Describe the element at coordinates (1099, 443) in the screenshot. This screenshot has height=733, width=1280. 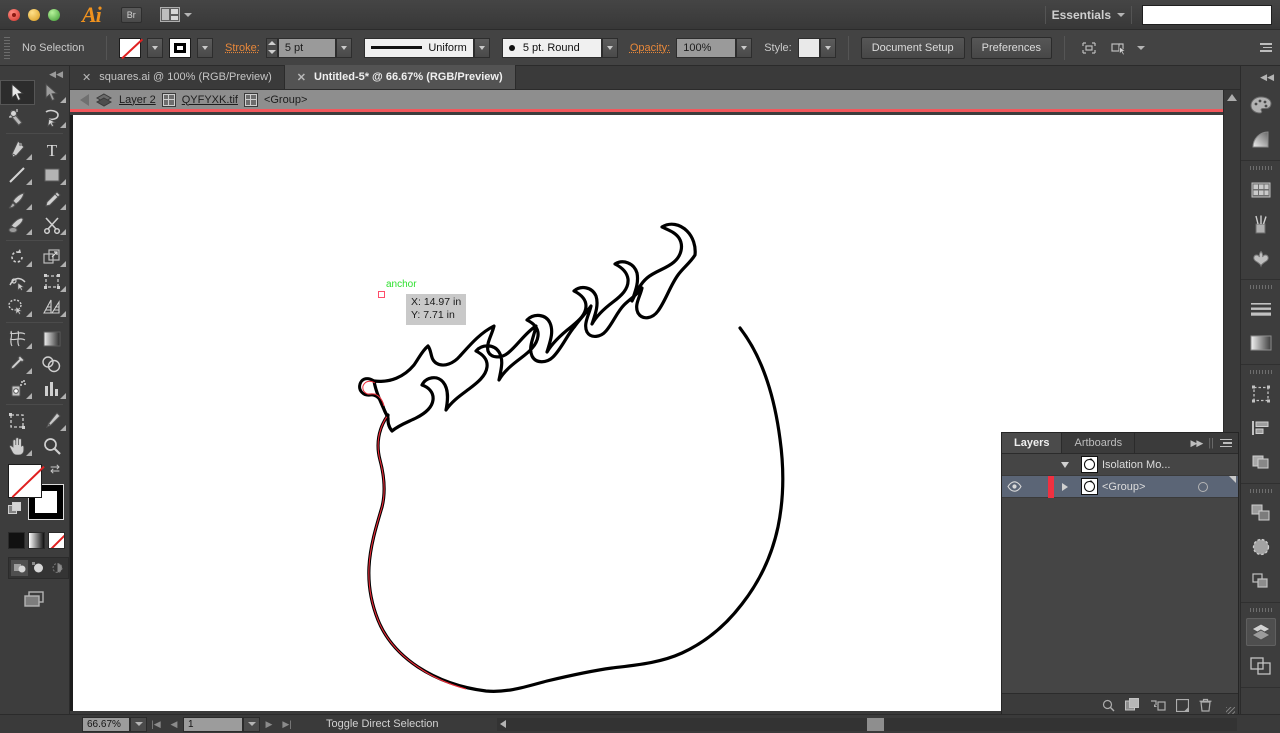
I see `tab-artboards: Artboards` at that location.